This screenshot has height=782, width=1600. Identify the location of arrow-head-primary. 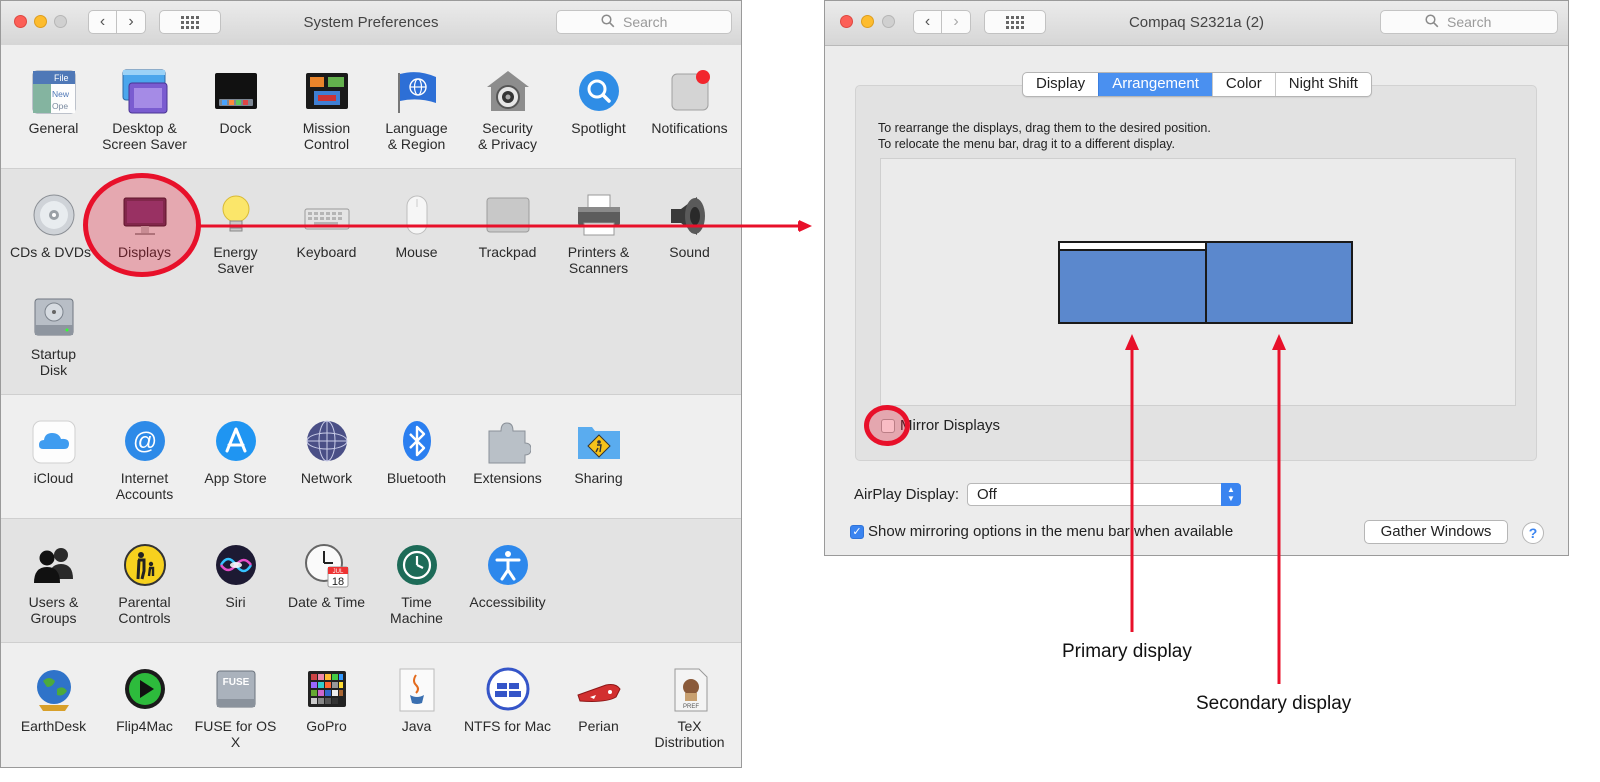
(1132, 342).